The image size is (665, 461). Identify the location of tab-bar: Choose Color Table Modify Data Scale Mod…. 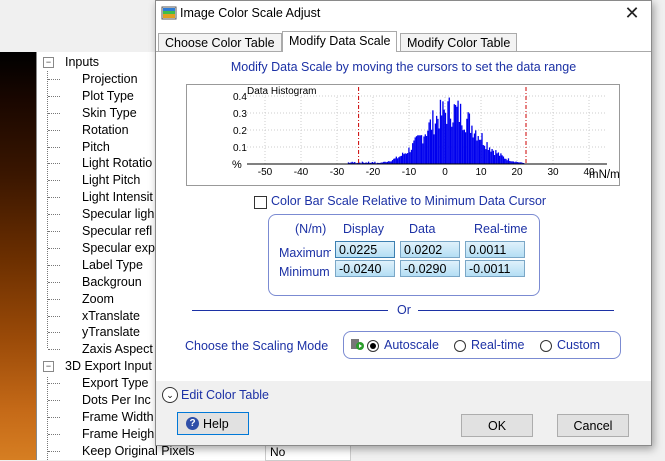
(403, 41).